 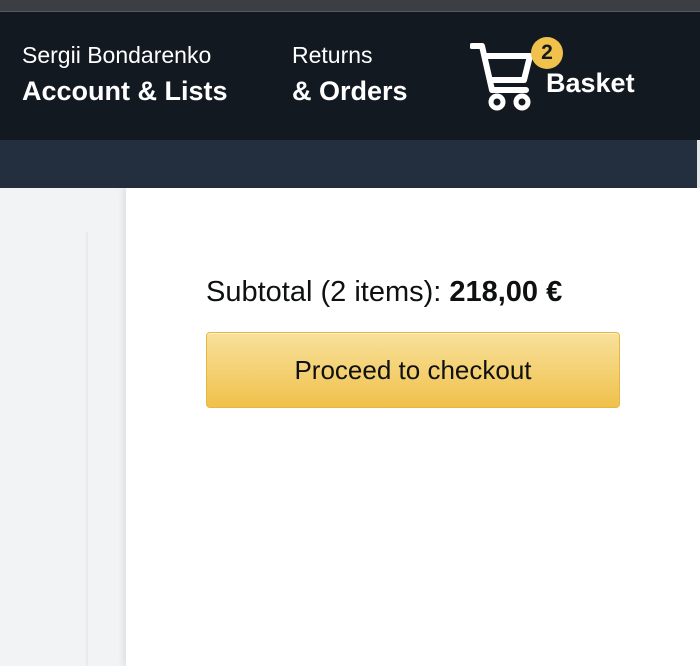 I want to click on subtotal-label: Subtotal (2 items):, so click(x=324, y=292).